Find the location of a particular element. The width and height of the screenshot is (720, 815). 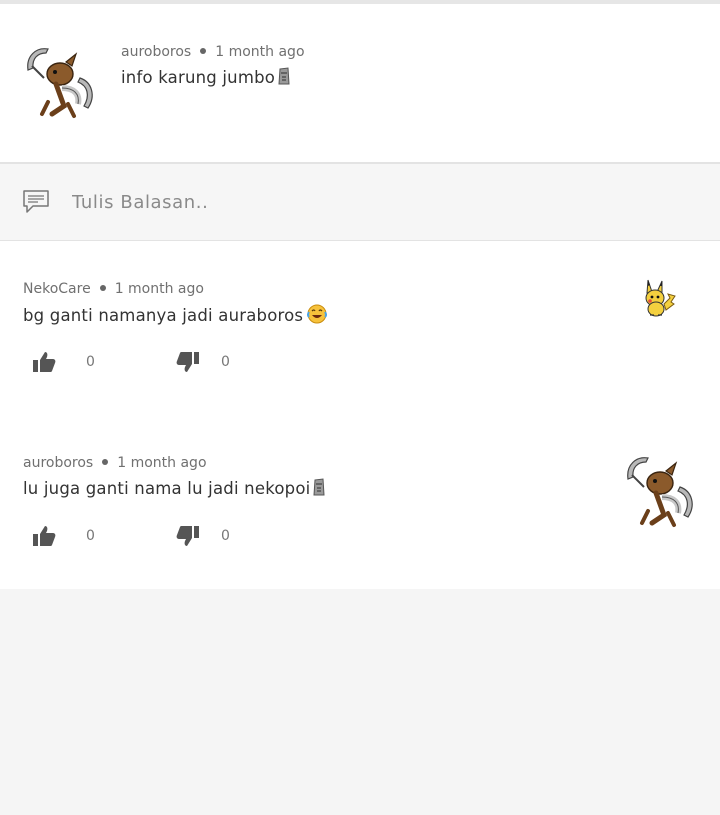

comment-body: info karung jumbo is located at coordinates (198, 77).